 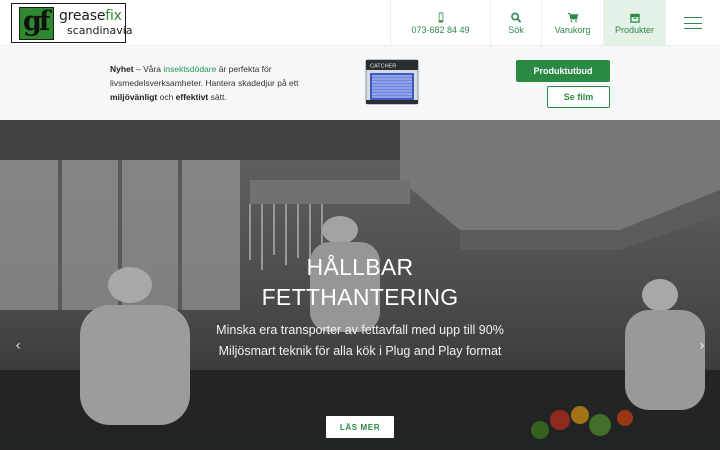 I want to click on nav-search: Sök, so click(x=515, y=23).